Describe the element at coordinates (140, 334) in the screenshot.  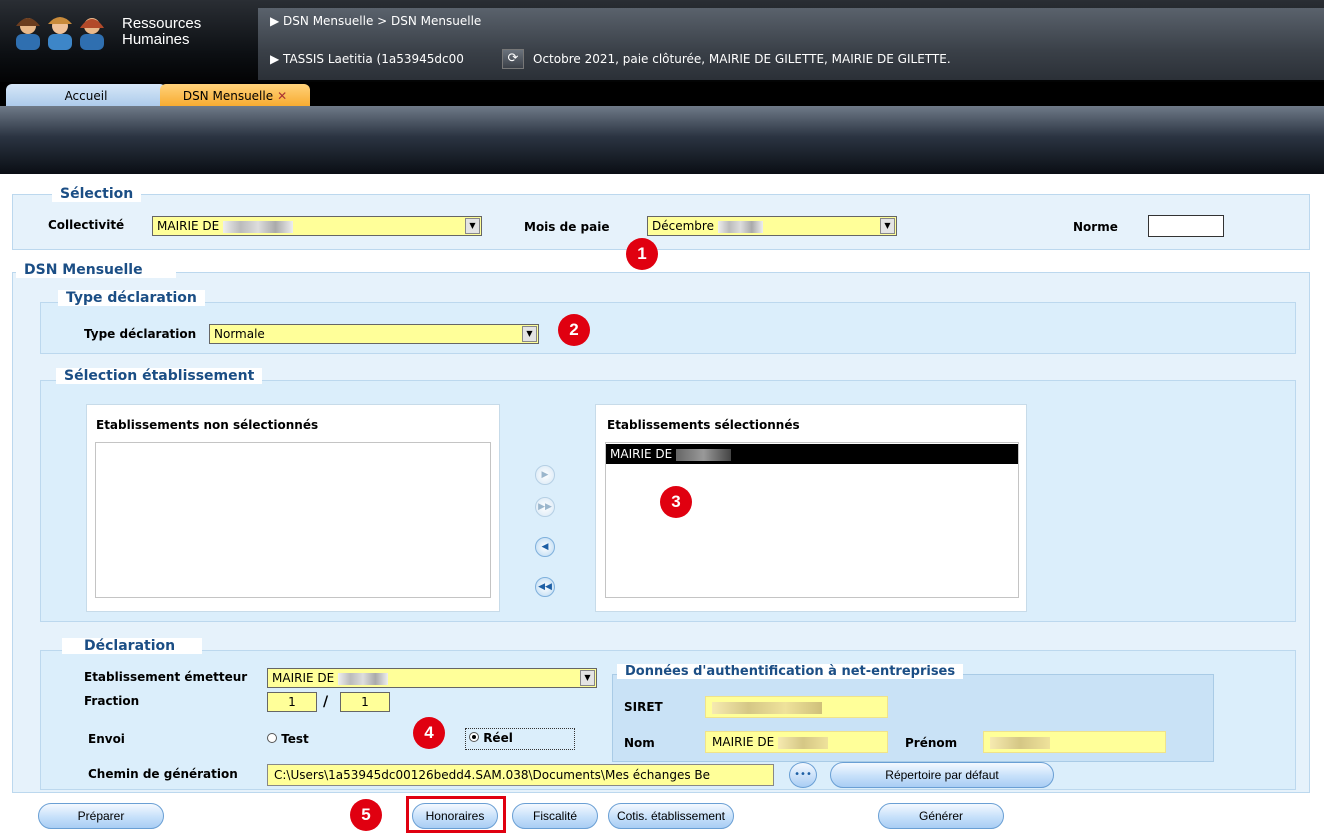
I see `type-declaration-label: Type déclaration` at that location.